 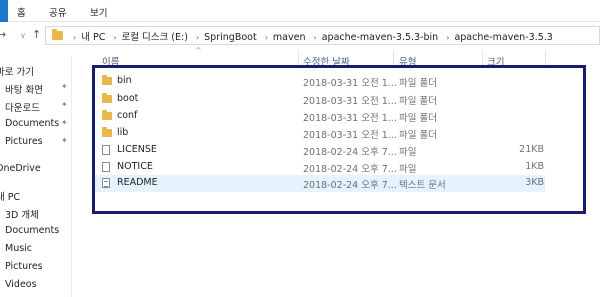 I want to click on sidebar-item-onedrive: OneDrive, so click(x=34, y=172).